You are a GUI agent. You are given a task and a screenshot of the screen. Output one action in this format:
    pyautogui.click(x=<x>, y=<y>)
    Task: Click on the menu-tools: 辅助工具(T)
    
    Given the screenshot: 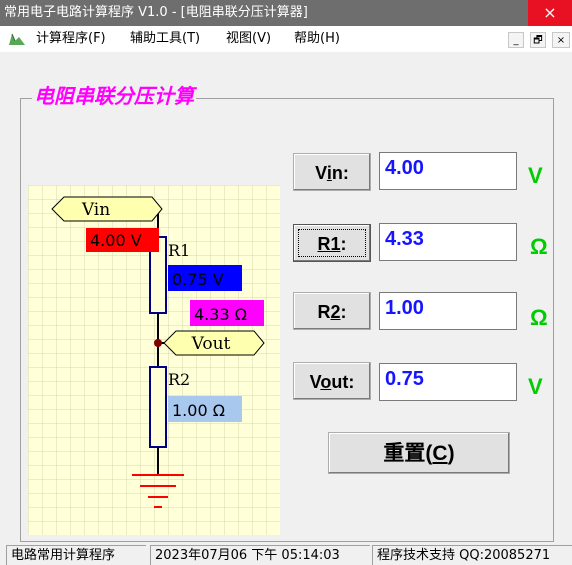 What is the action you would take?
    pyautogui.click(x=165, y=39)
    